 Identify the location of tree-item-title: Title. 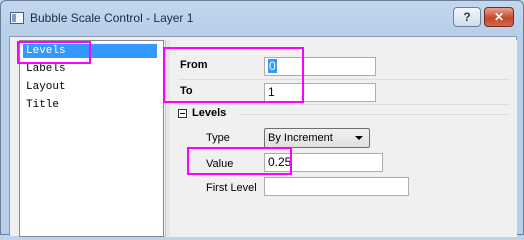
(42, 105).